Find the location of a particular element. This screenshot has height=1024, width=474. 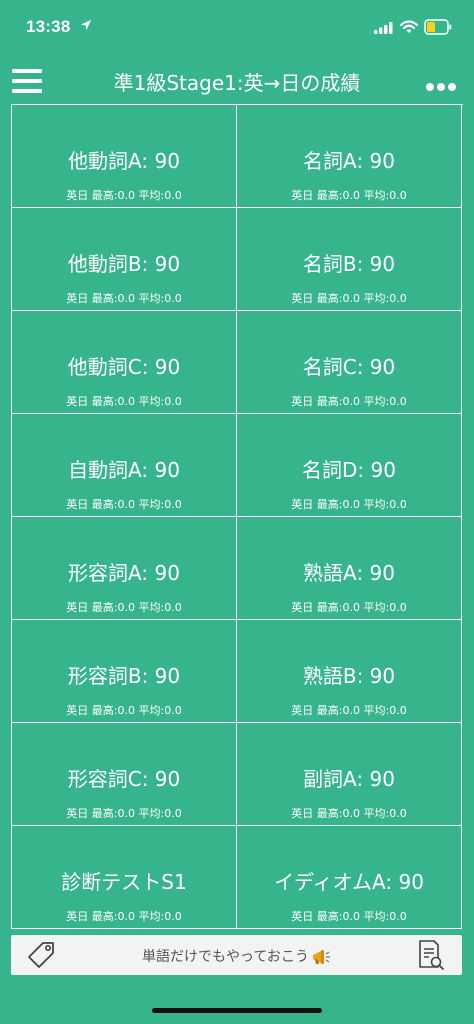

stage-title: 形容詞C: 90 is located at coordinates (124, 779).